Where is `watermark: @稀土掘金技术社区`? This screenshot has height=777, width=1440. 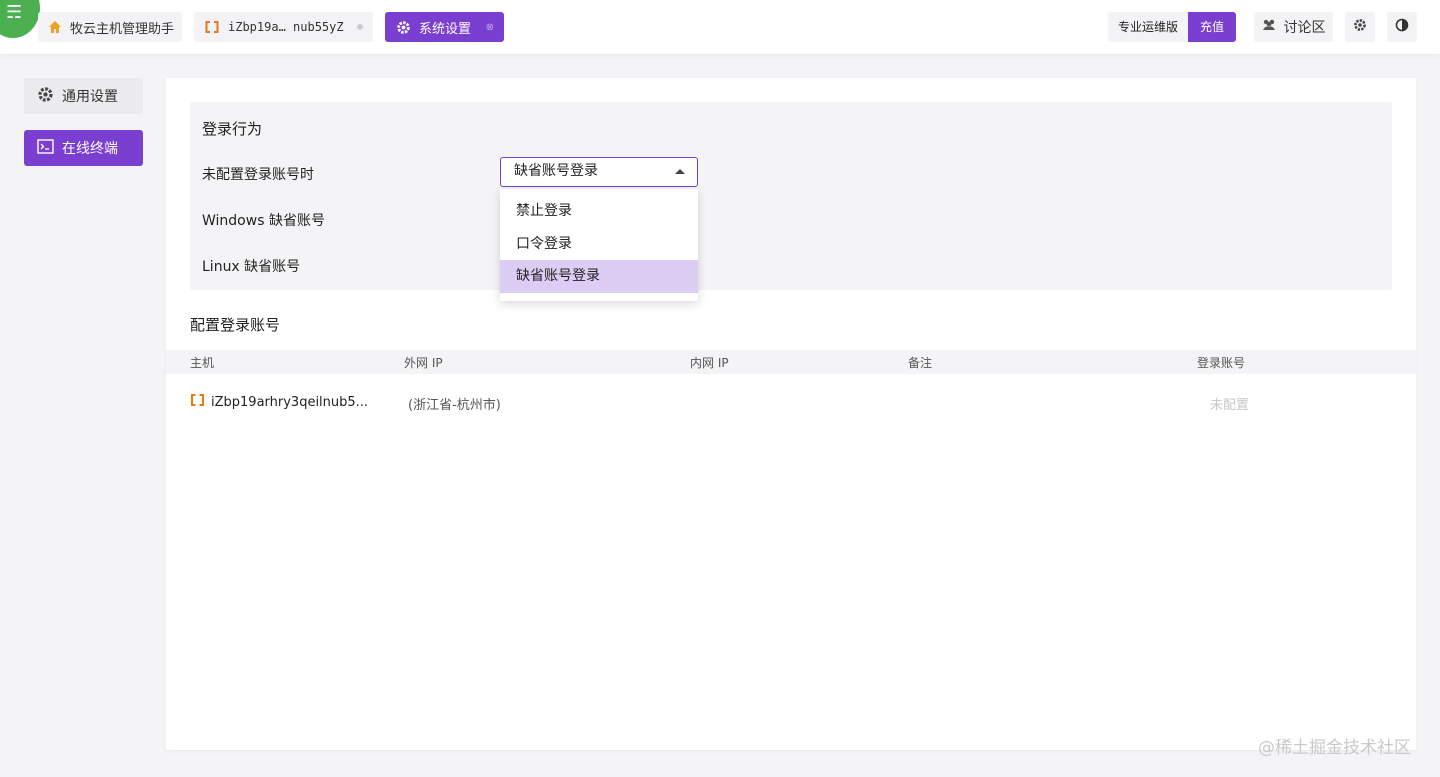 watermark: @稀土掘金技术社区 is located at coordinates (1334, 748).